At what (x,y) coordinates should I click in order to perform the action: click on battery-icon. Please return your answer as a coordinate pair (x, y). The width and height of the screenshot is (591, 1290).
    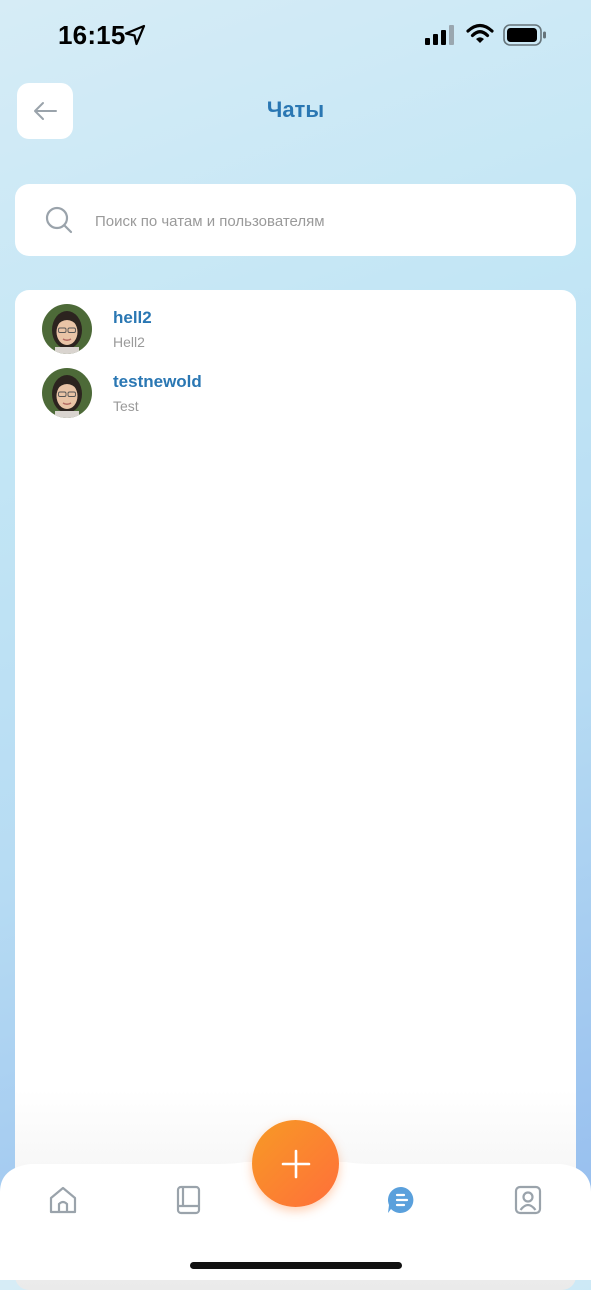
    Looking at the image, I should click on (524, 35).